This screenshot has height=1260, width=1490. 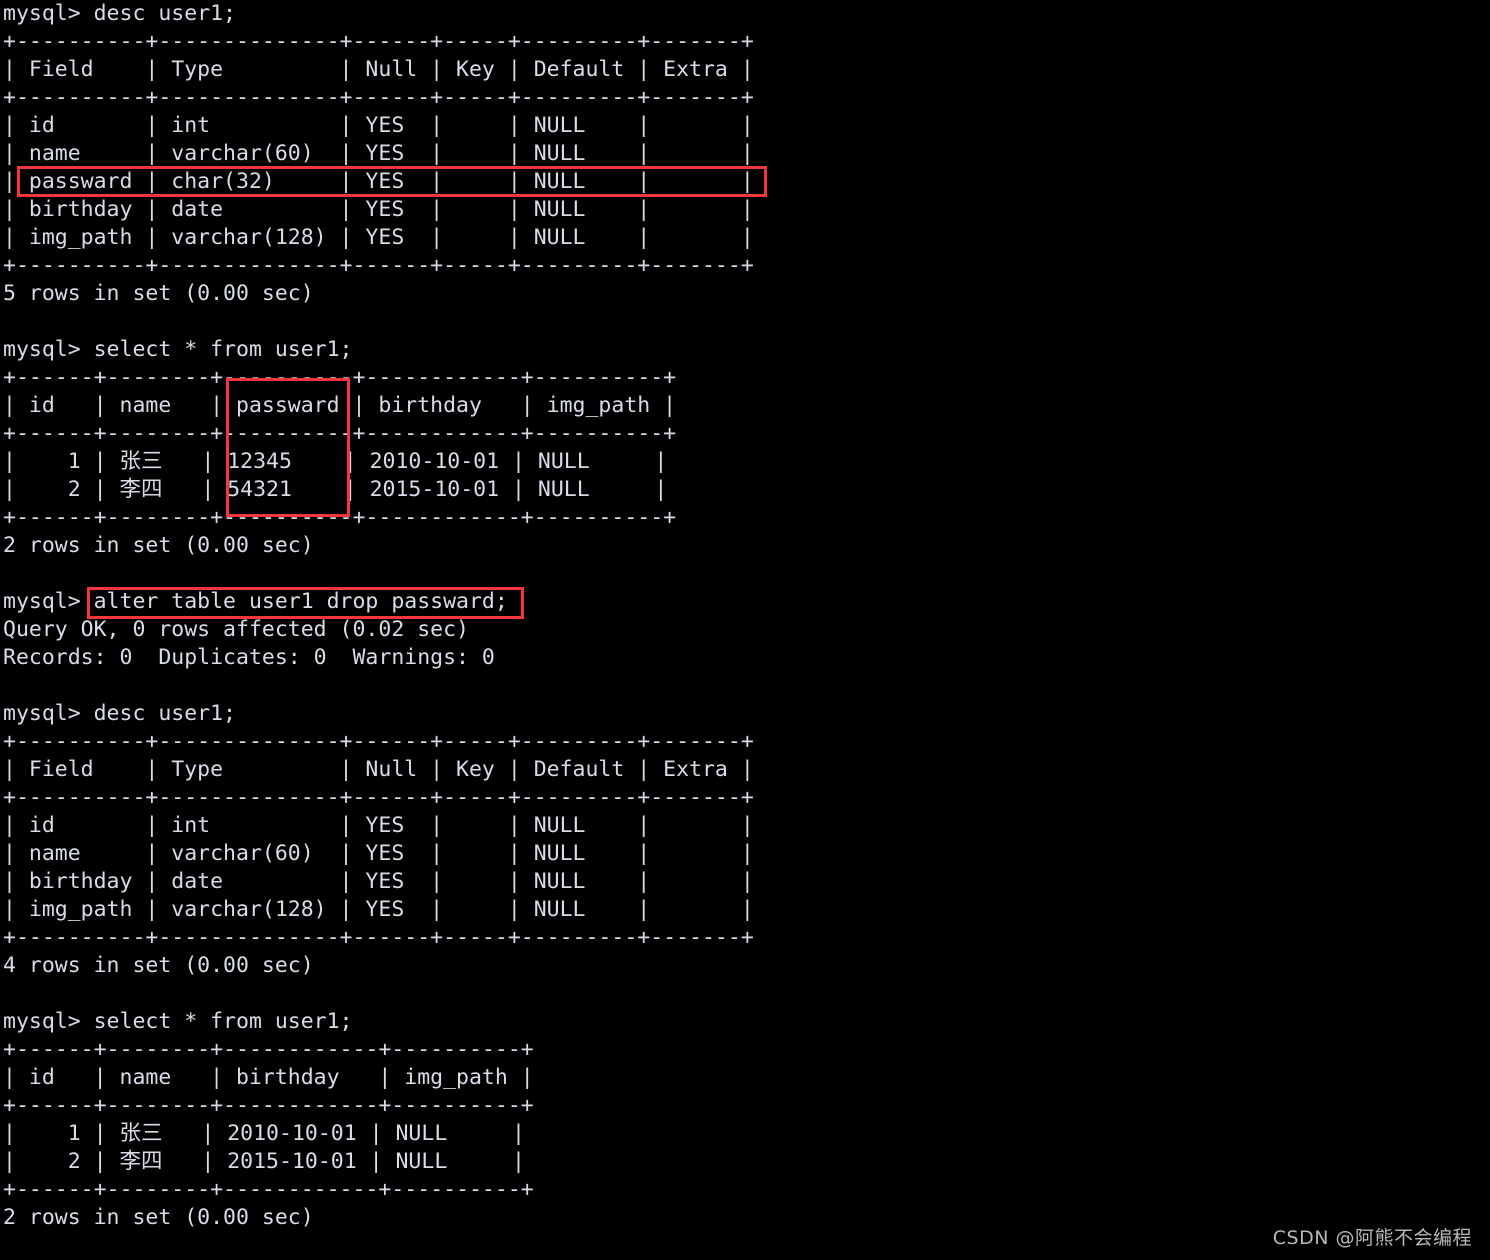 I want to click on terminal-line: | 1 | 张三 | 12345 | 2010-10-01 | NULL |, so click(x=335, y=461).